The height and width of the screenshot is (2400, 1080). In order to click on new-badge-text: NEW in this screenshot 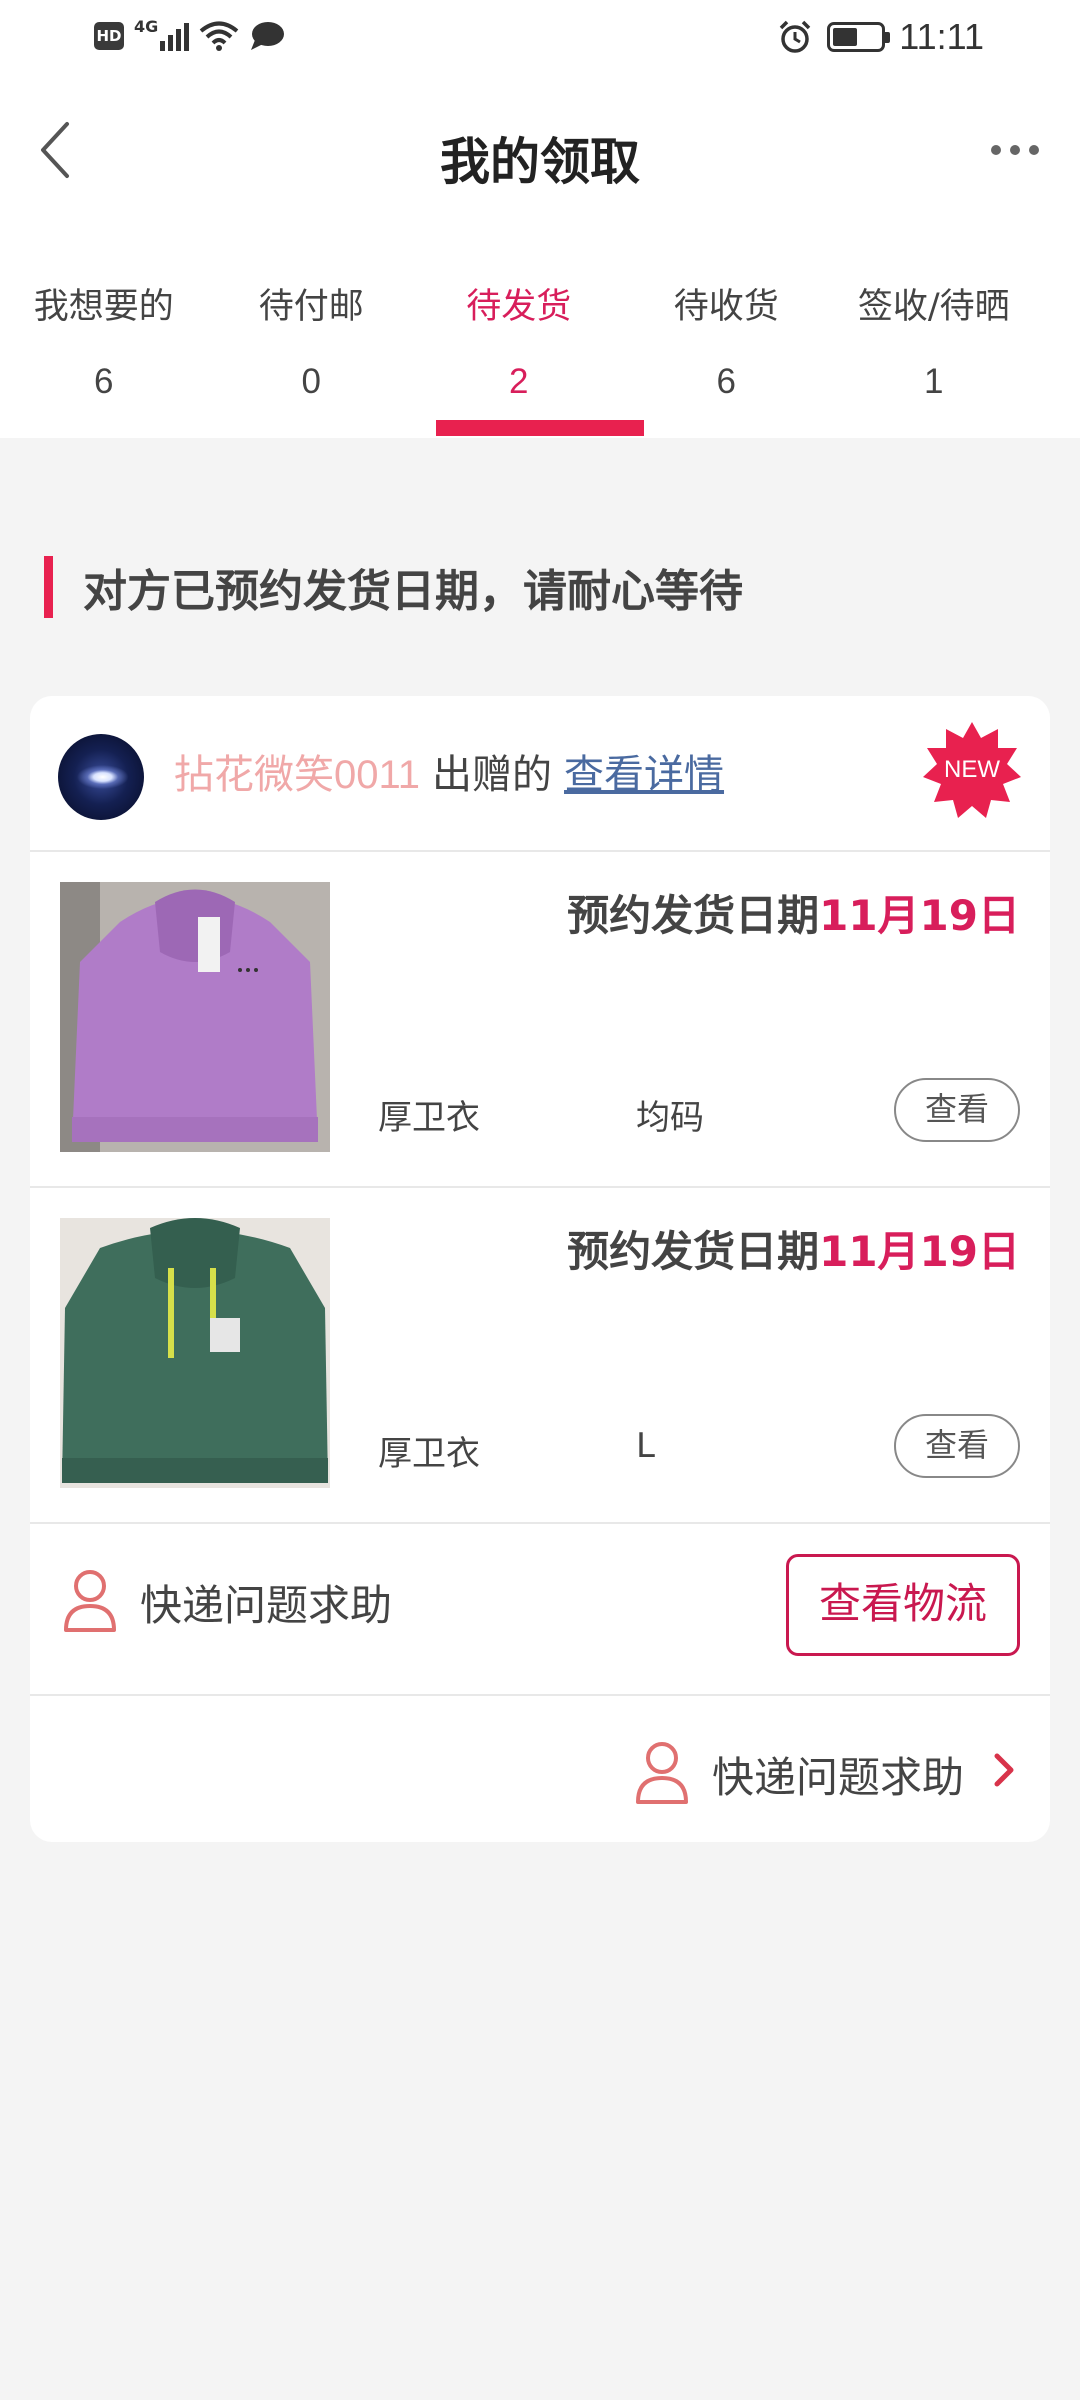, I will do `click(972, 769)`.